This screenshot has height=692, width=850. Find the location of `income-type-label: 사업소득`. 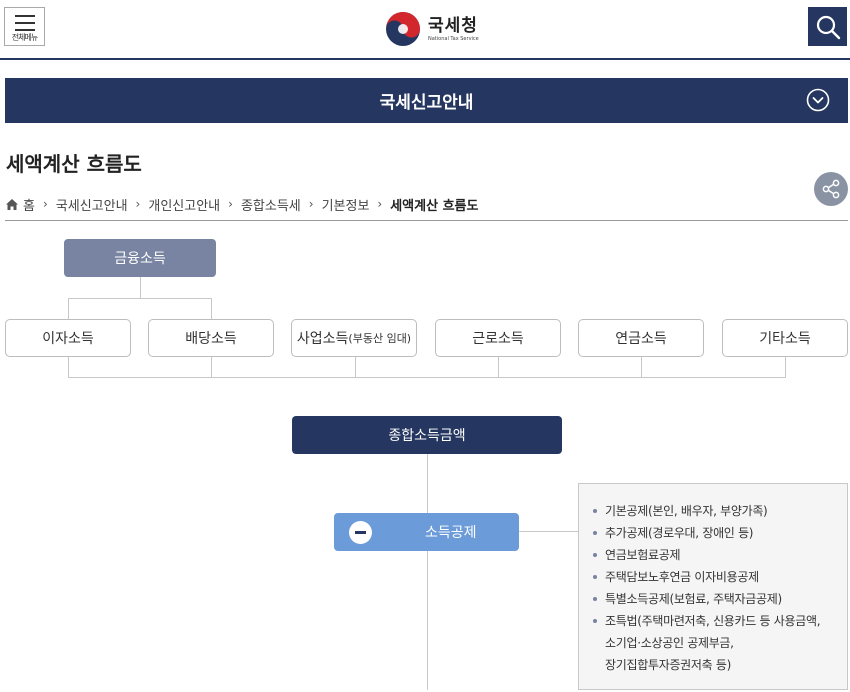

income-type-label: 사업소득 is located at coordinates (322, 339).